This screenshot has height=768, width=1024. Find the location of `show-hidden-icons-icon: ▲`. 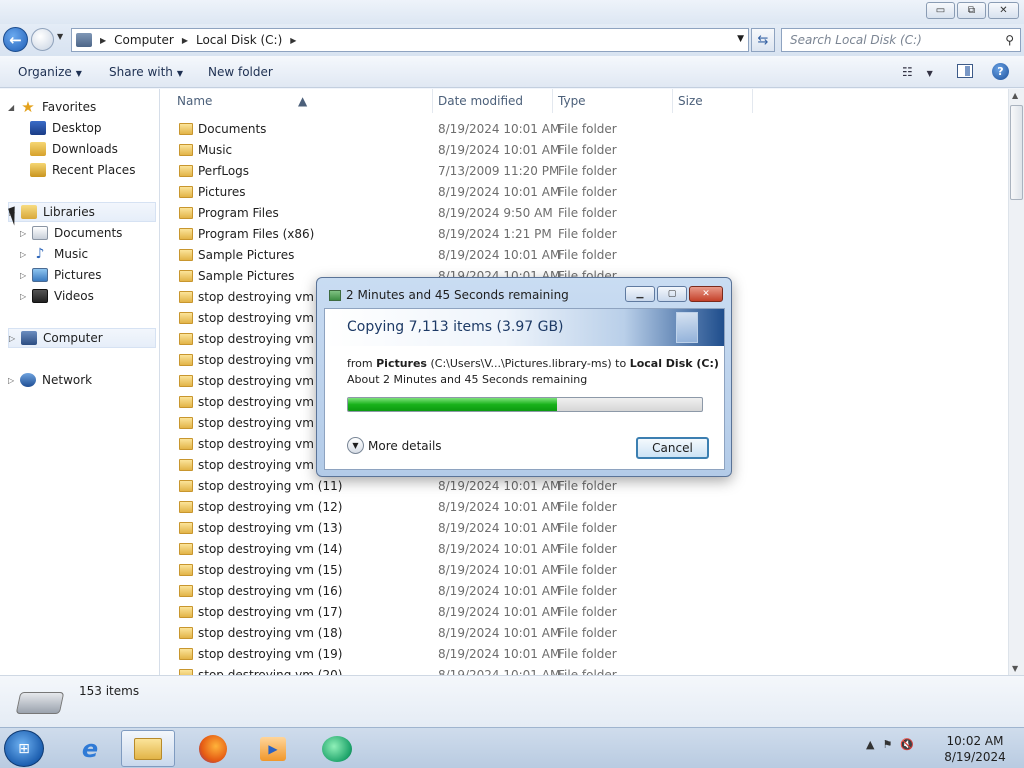

show-hidden-icons-icon: ▲ is located at coordinates (870, 744).